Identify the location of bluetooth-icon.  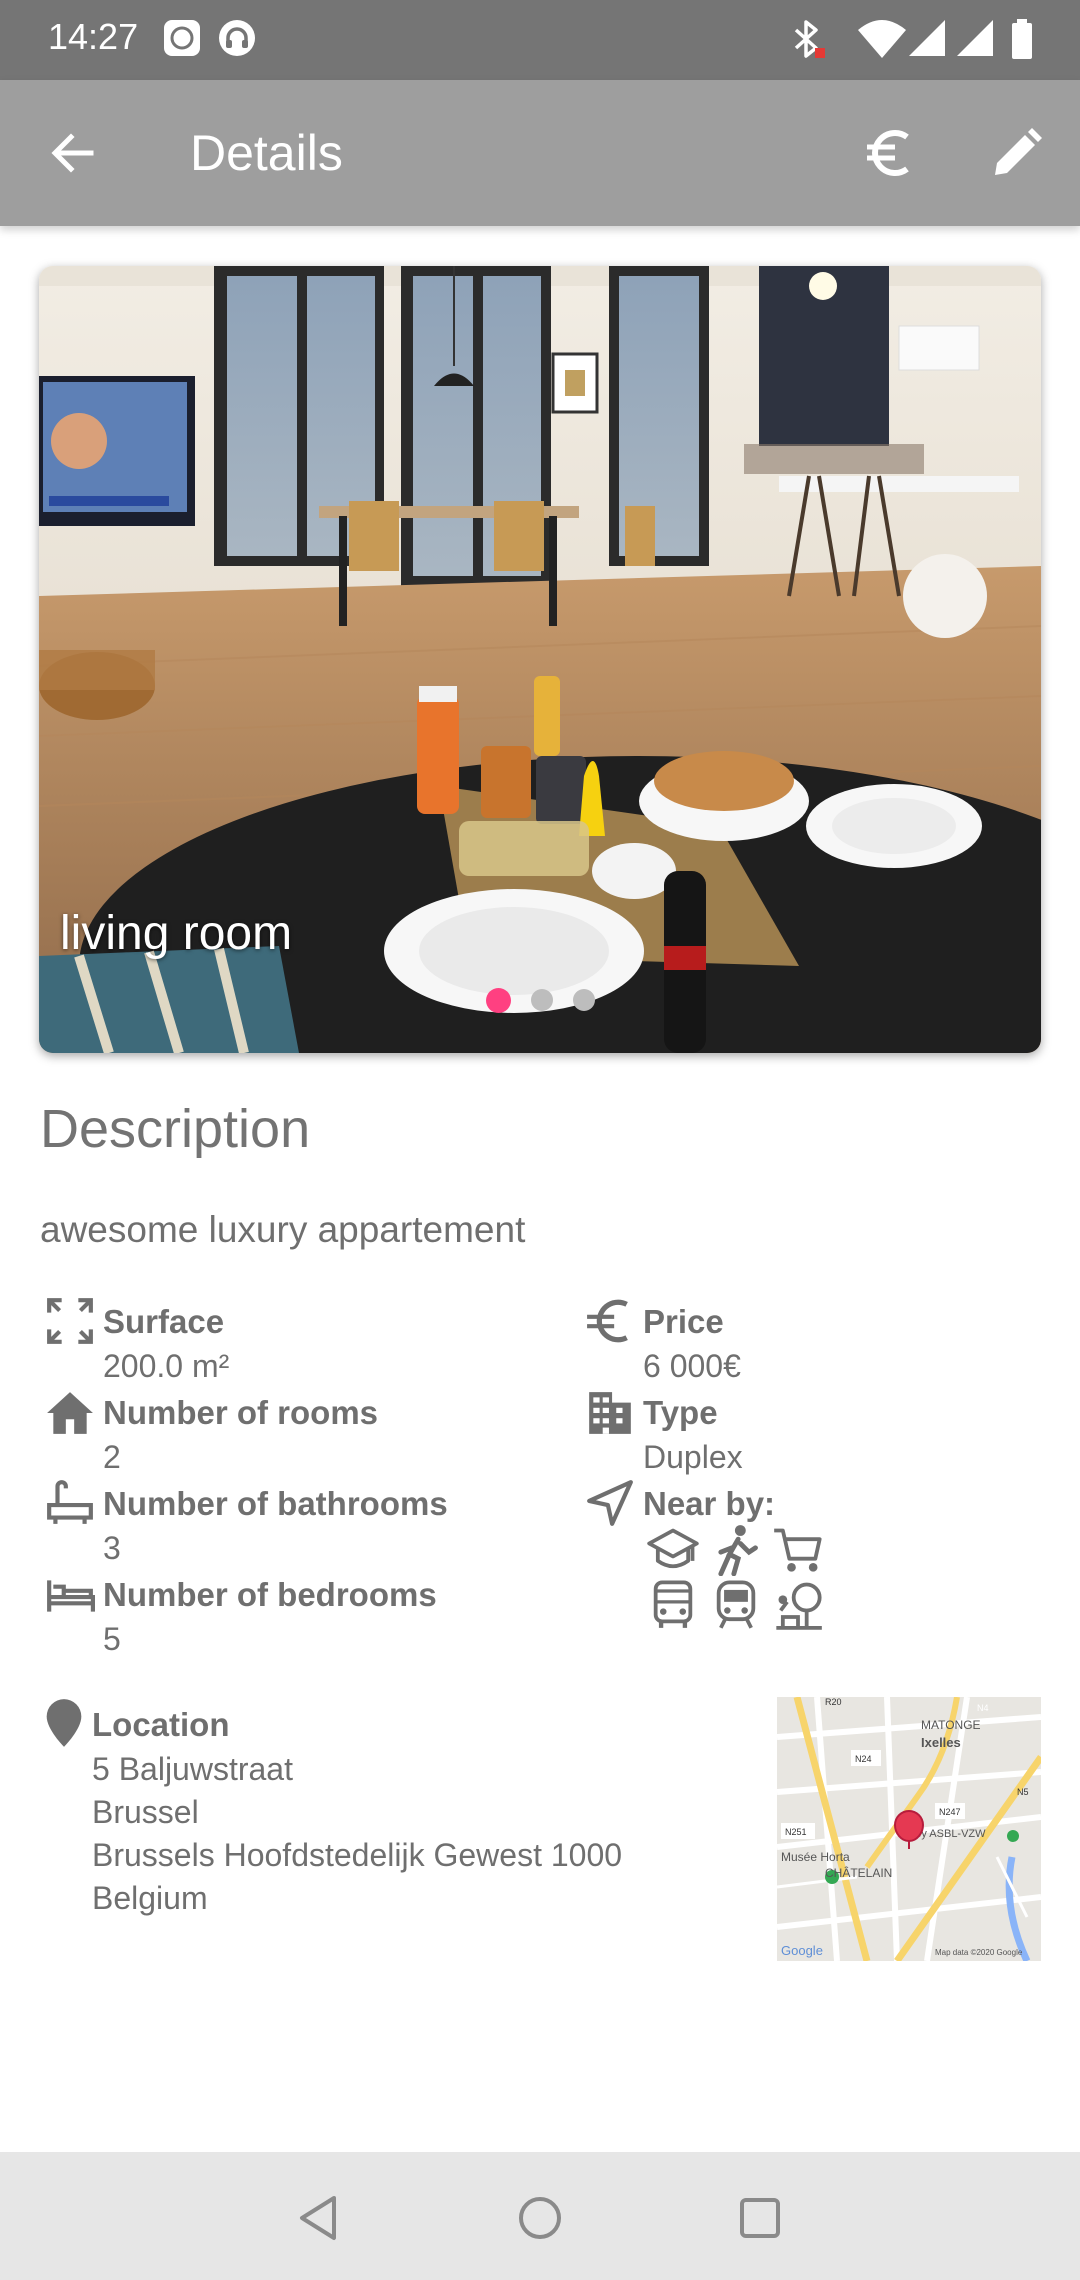
(809, 39).